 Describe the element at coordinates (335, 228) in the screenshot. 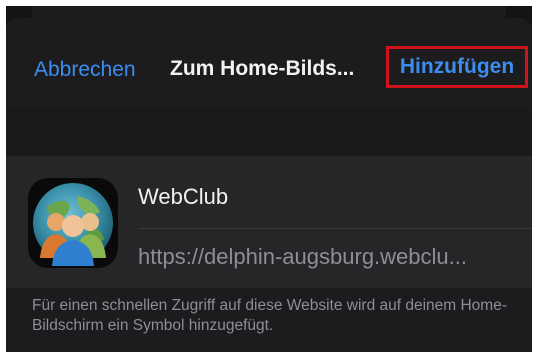

I see `divider` at that location.